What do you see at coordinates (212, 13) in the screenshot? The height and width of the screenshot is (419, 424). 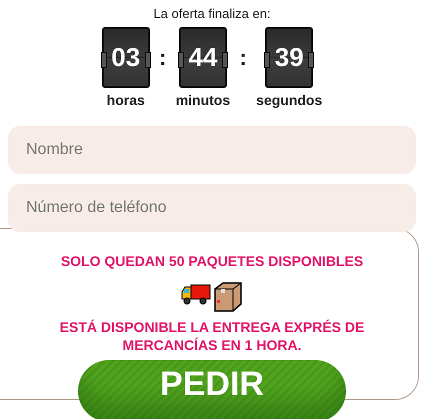 I see `countdown-title: La oferta finaliza en:` at bounding box center [212, 13].